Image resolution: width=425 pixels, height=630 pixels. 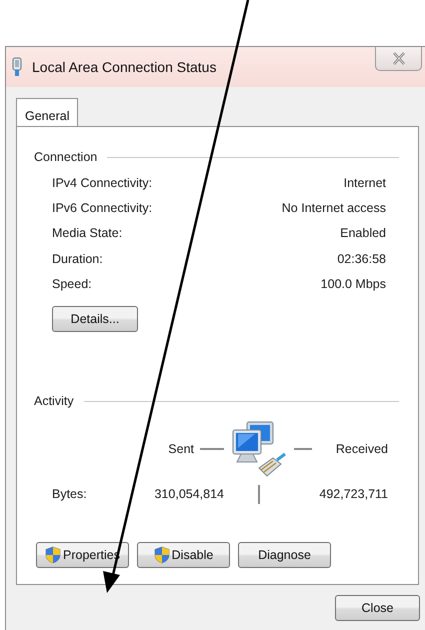 I want to click on field-label: Media State:, so click(x=87, y=233).